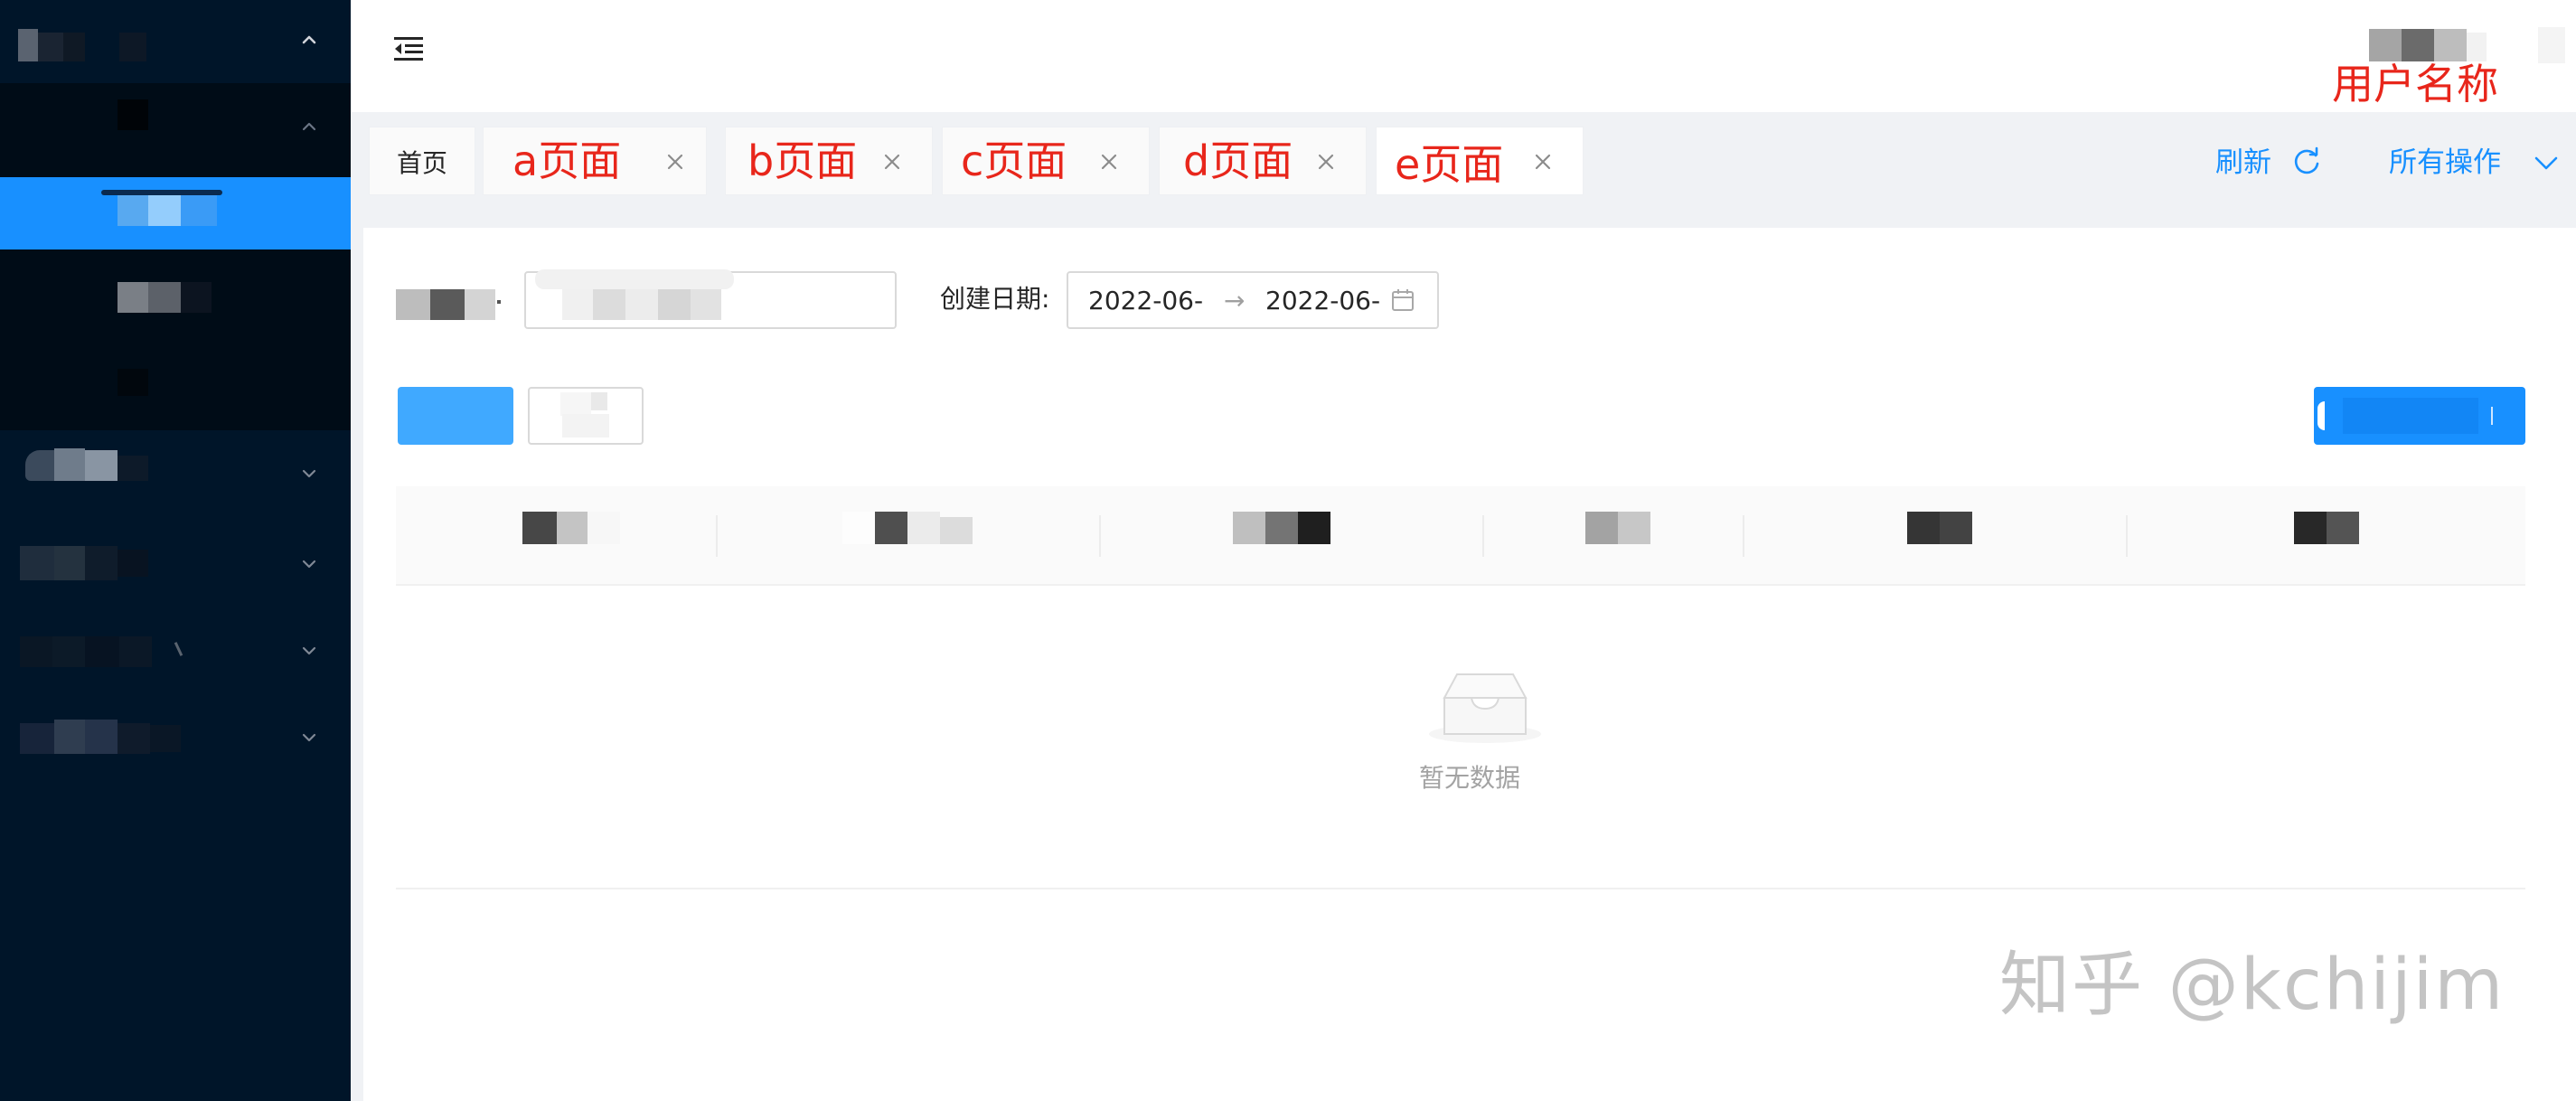  I want to click on sidebar, so click(176, 550).